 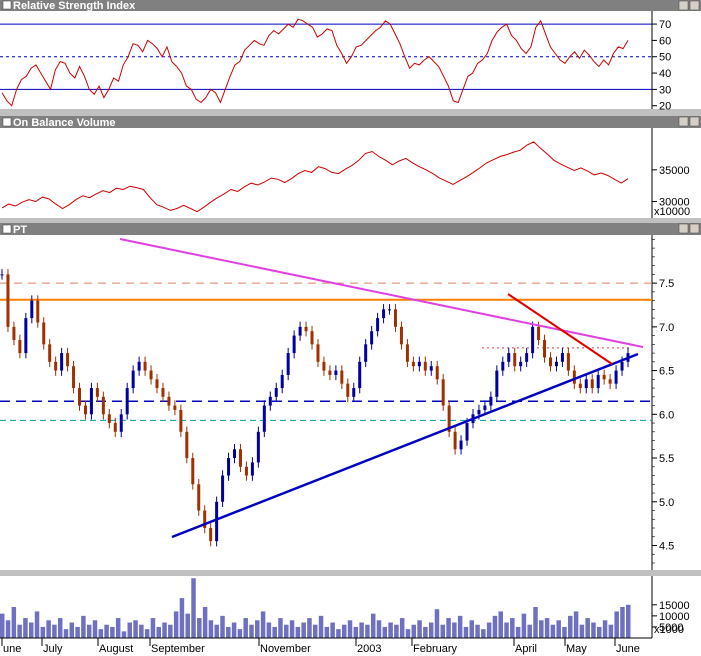 What do you see at coordinates (665, 25) in the screenshot?
I see `y-tick-label: 70` at bounding box center [665, 25].